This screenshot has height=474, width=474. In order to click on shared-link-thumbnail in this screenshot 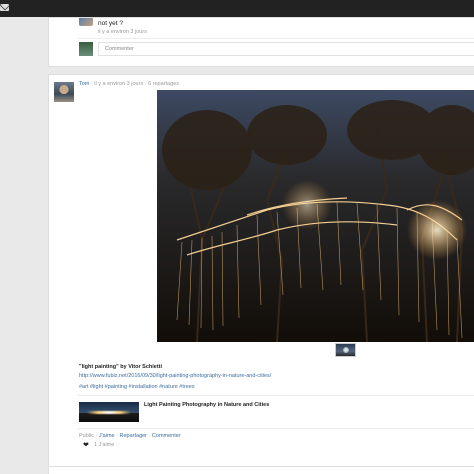, I will do `click(109, 412)`.